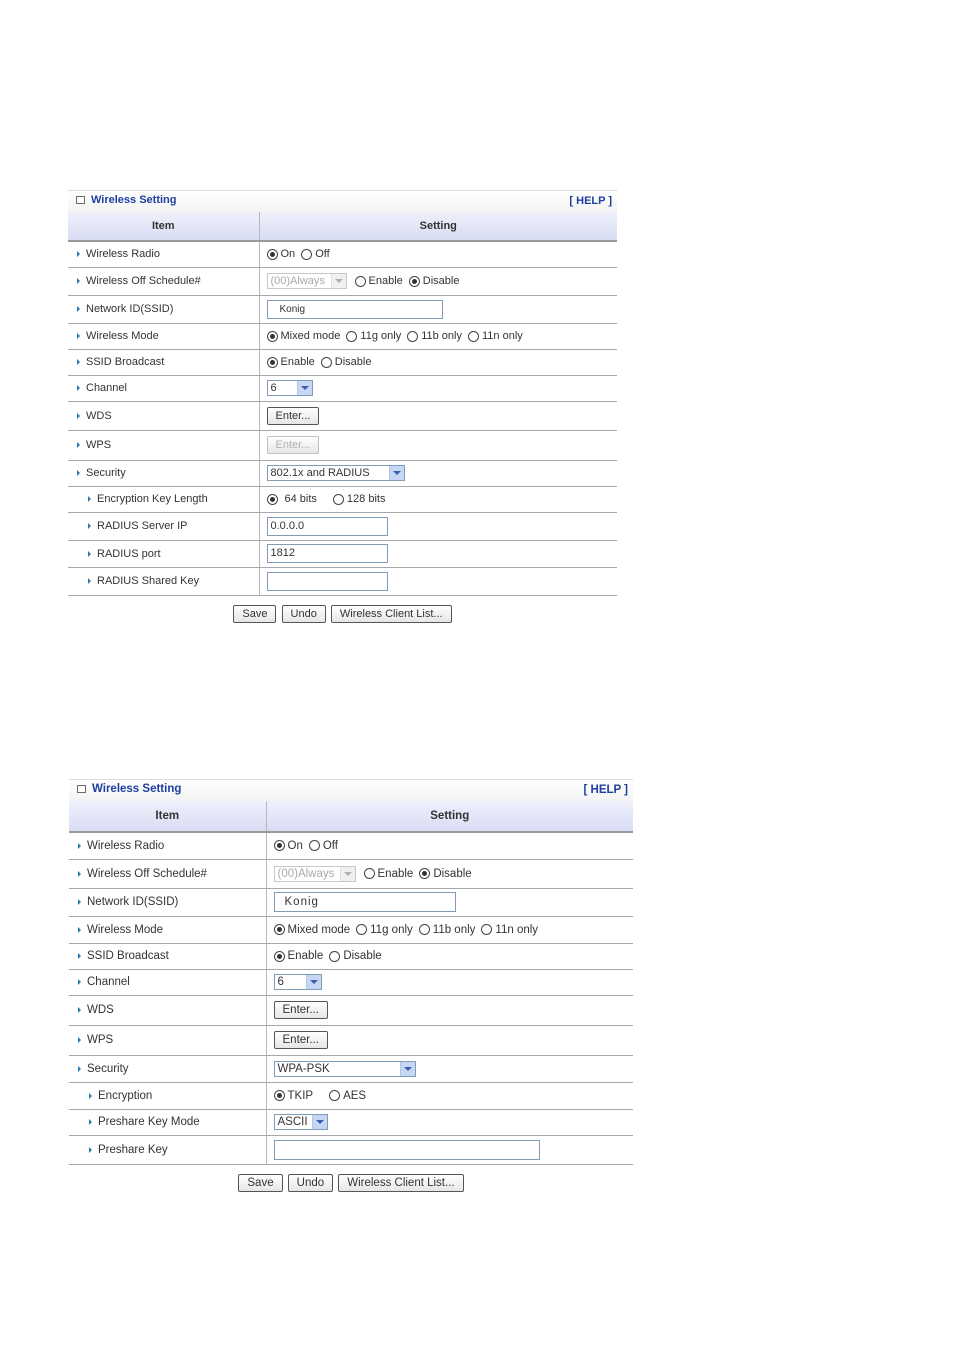 The height and width of the screenshot is (1351, 954). What do you see at coordinates (335, 473) in the screenshot?
I see `security-select: 802.1x and RADIUS` at bounding box center [335, 473].